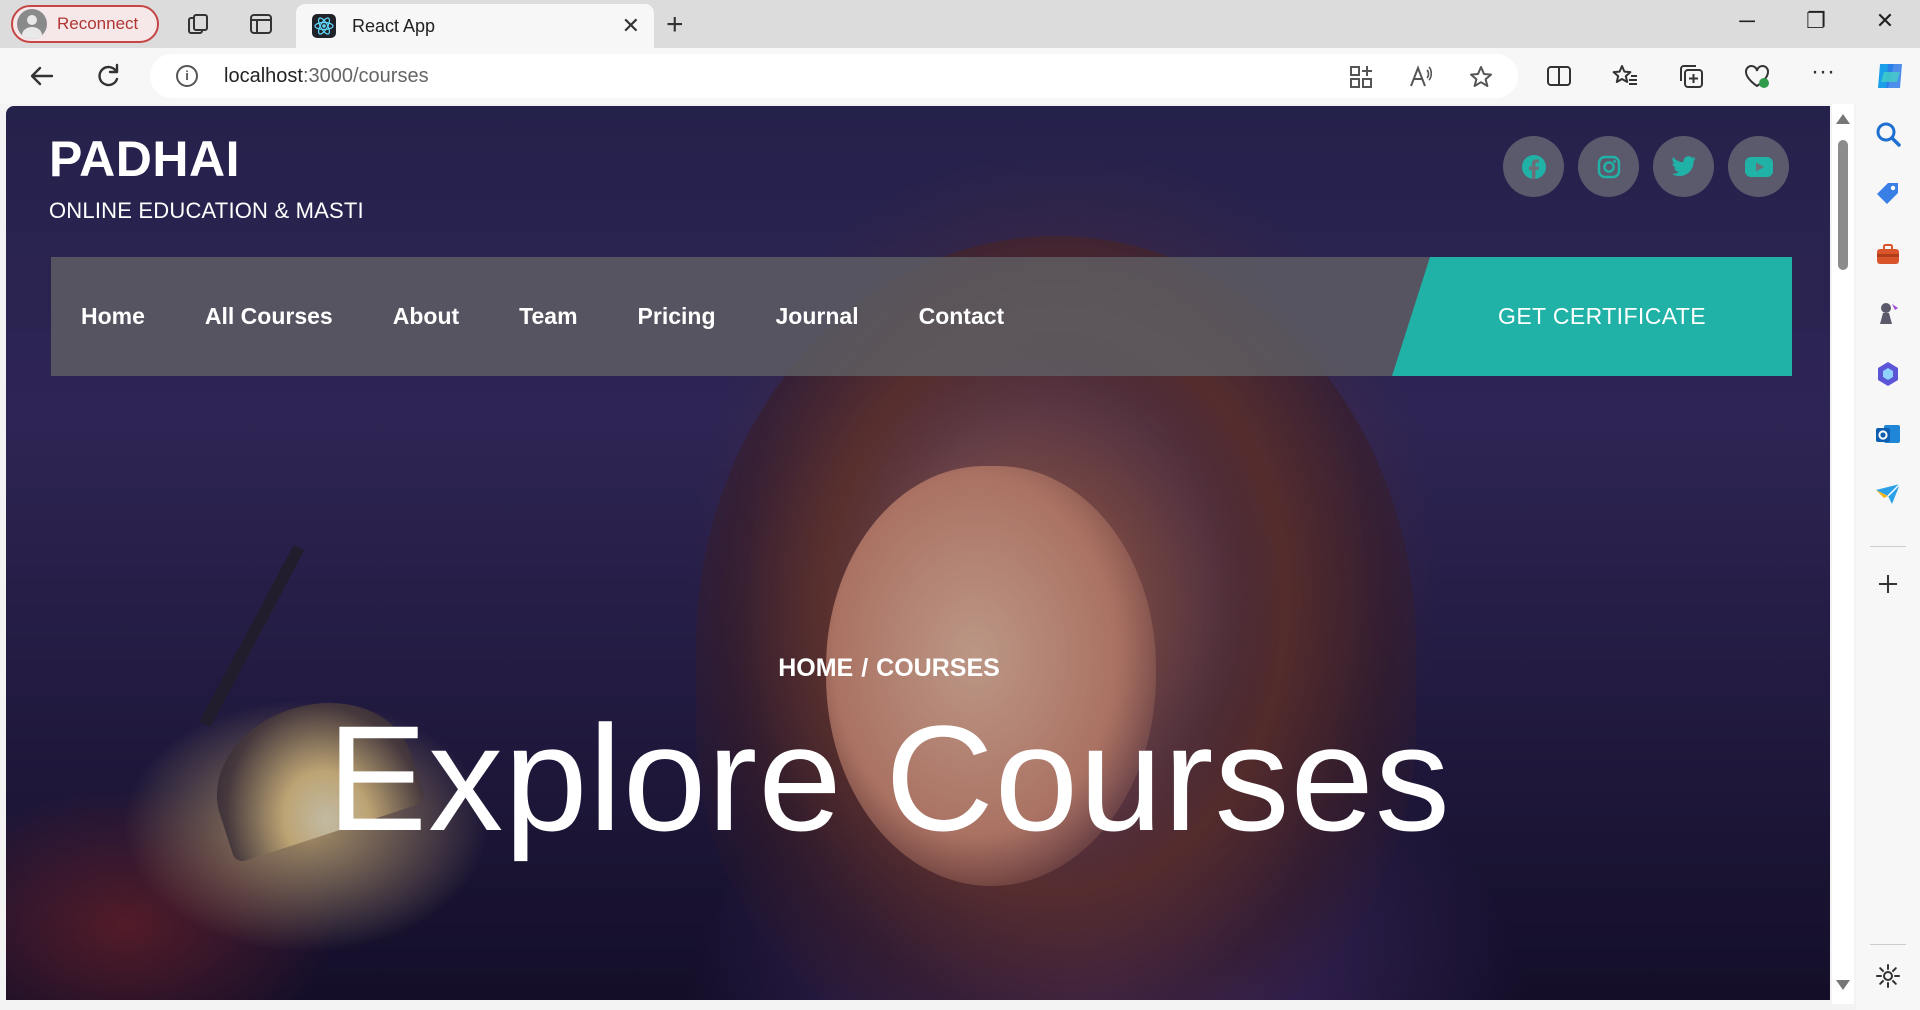  What do you see at coordinates (1646, 166) in the screenshot?
I see `social-links` at bounding box center [1646, 166].